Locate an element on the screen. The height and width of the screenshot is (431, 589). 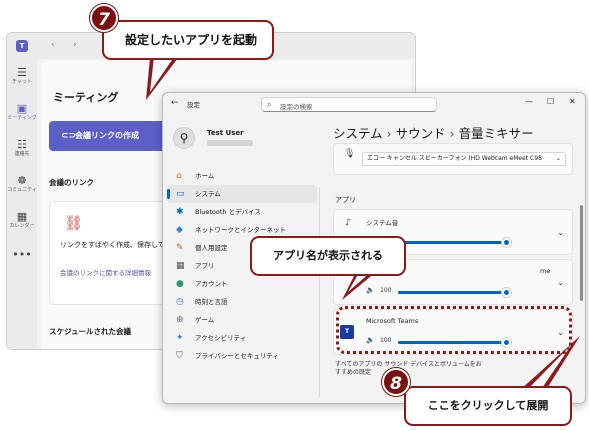
meeting-link-card: ⛓ リンクをすばやく作成、保存して 会議のリンクに関する詳細情報 is located at coordinates (113, 253).